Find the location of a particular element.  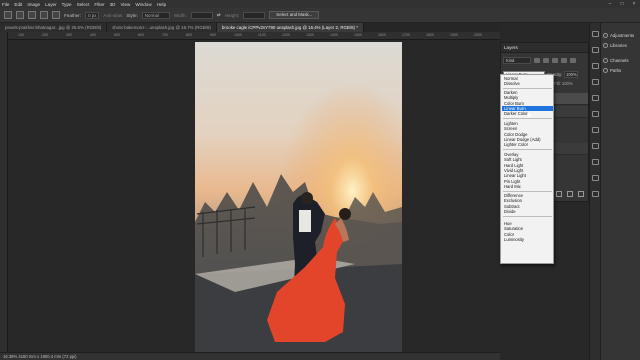

panel-label: Channels is located at coordinates (619, 60).